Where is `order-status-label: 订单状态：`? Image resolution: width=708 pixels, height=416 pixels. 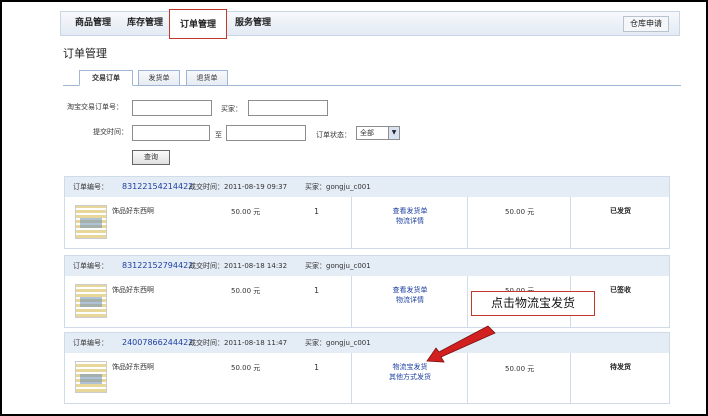 order-status-label: 订单状态： is located at coordinates (333, 135).